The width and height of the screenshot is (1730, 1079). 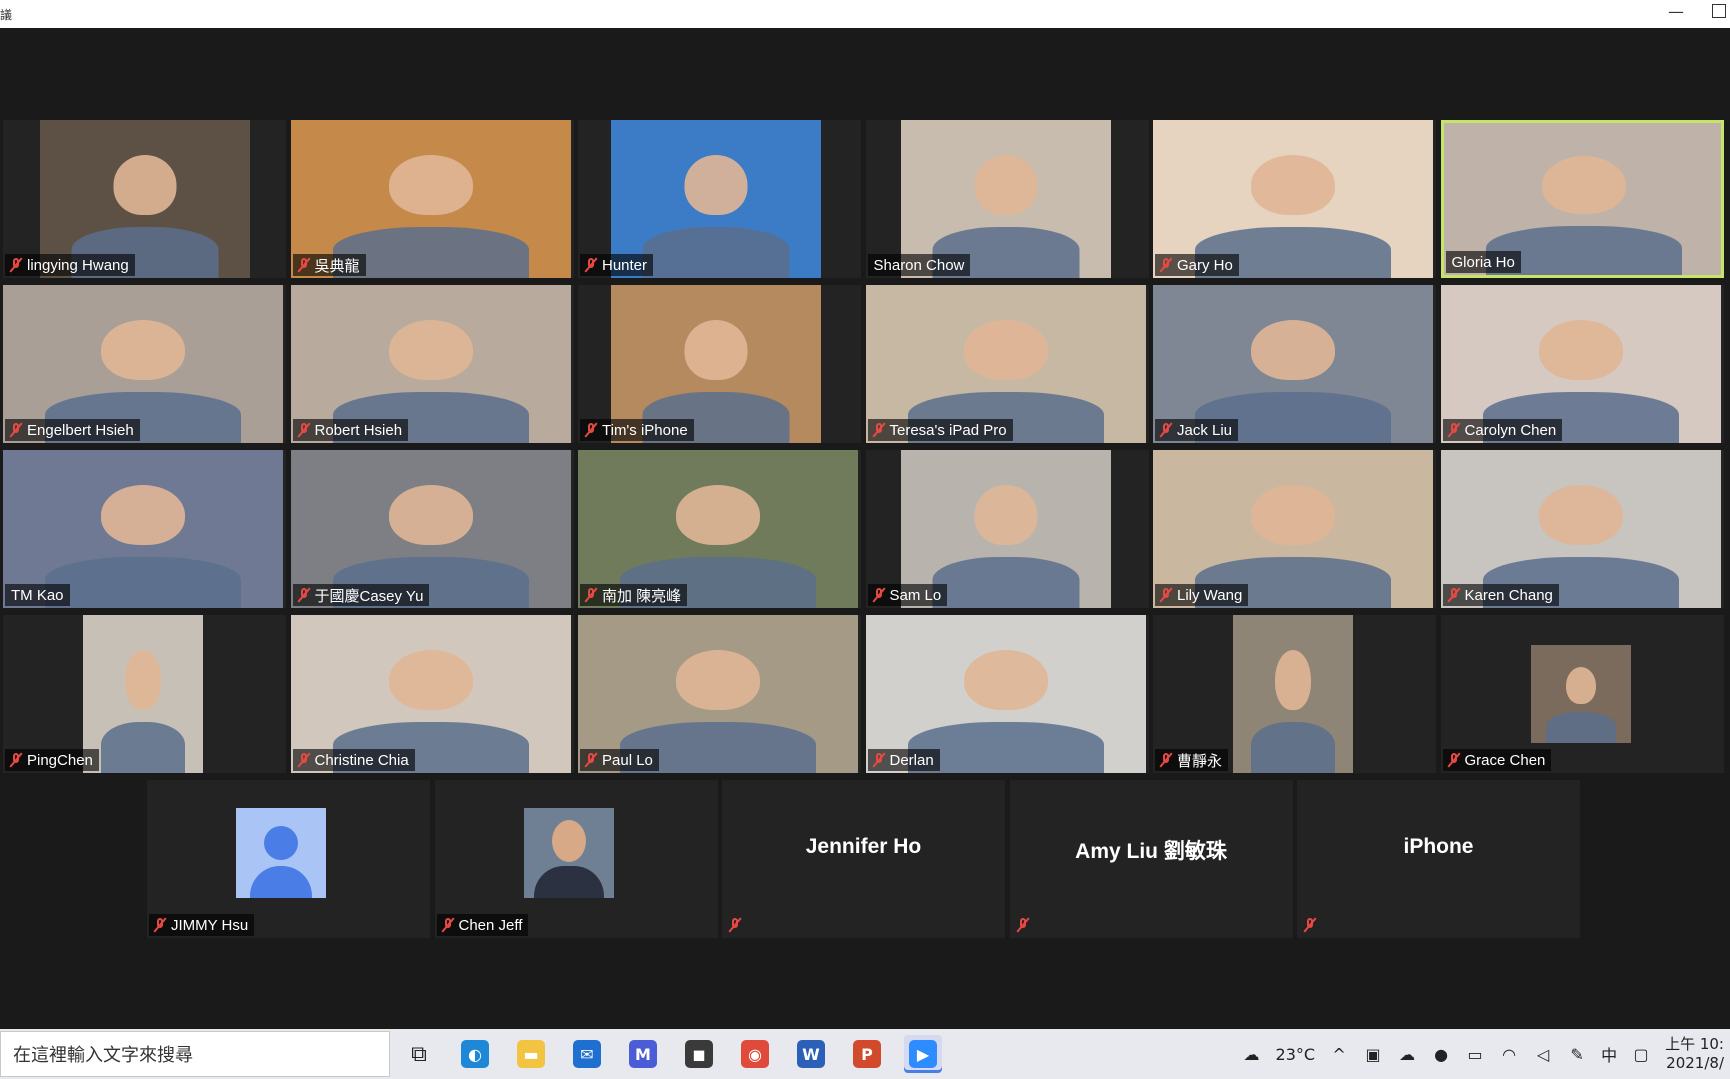 I want to click on participant-name: Engelbert Hsieh, so click(x=80, y=430).